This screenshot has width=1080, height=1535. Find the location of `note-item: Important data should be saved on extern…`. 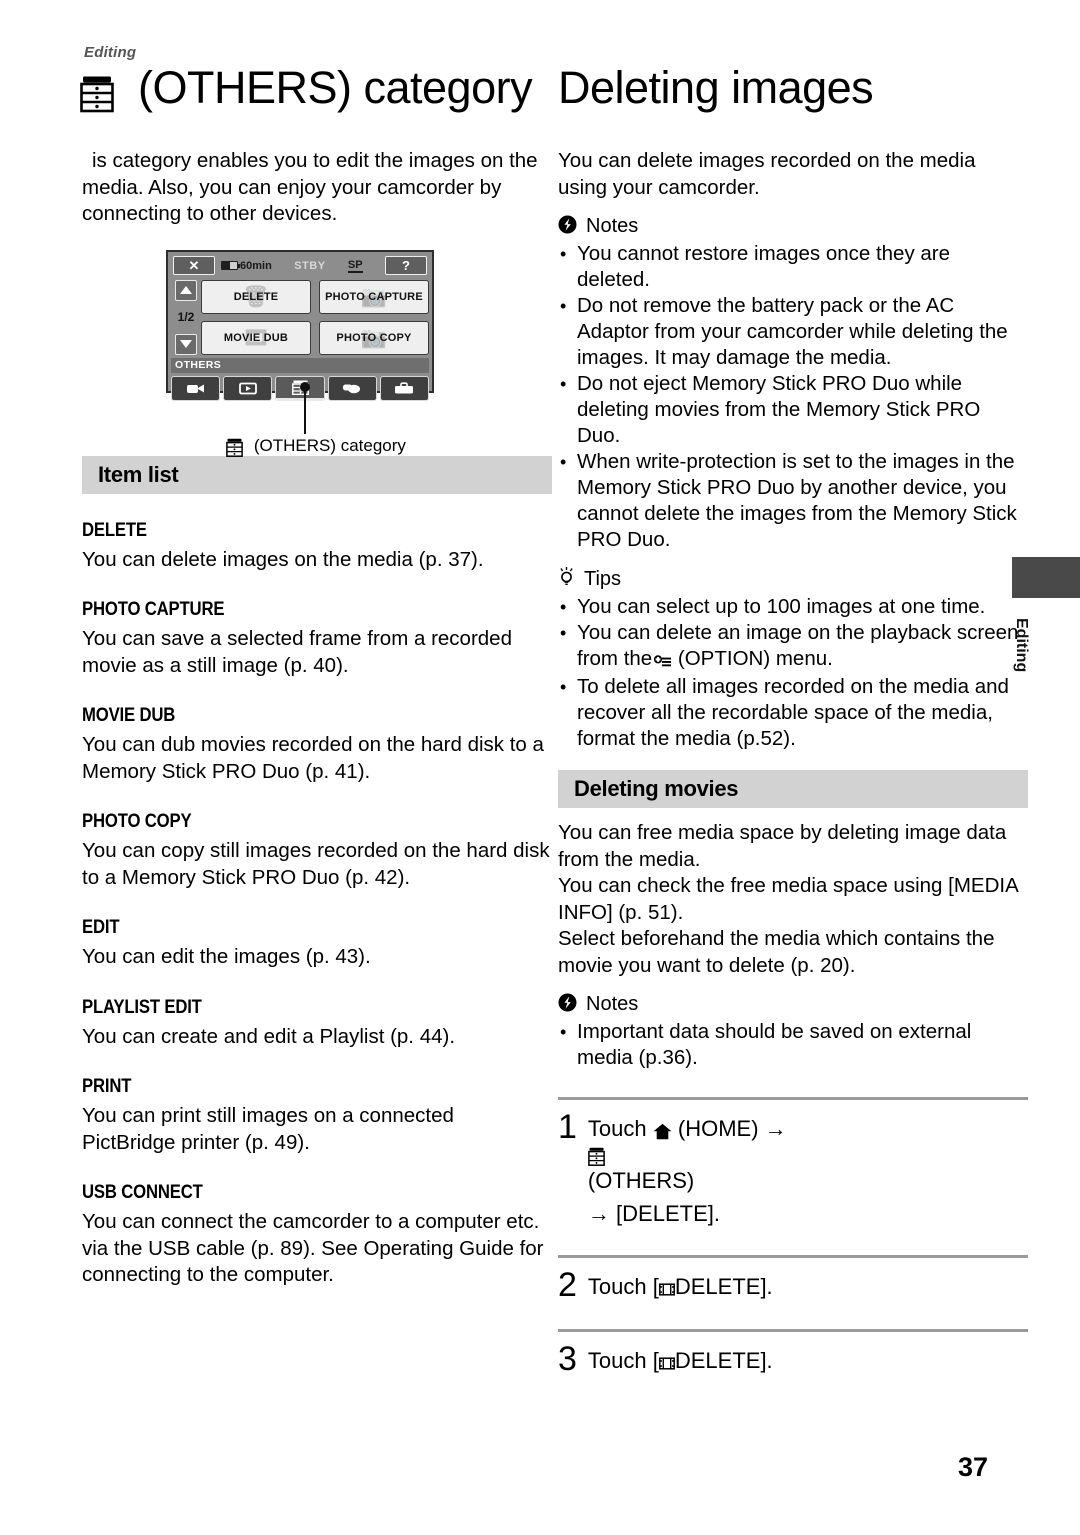

note-item: Important data should be saved on extern… is located at coordinates (793, 1045).